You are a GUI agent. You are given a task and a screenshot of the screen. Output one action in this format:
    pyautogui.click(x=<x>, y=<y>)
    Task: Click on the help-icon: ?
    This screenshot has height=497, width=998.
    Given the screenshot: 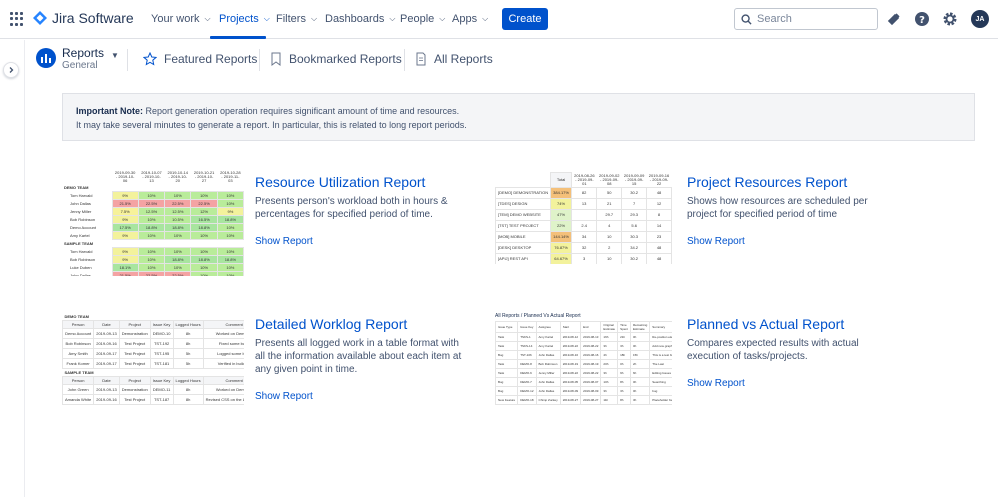 What is the action you would take?
    pyautogui.click(x=922, y=19)
    